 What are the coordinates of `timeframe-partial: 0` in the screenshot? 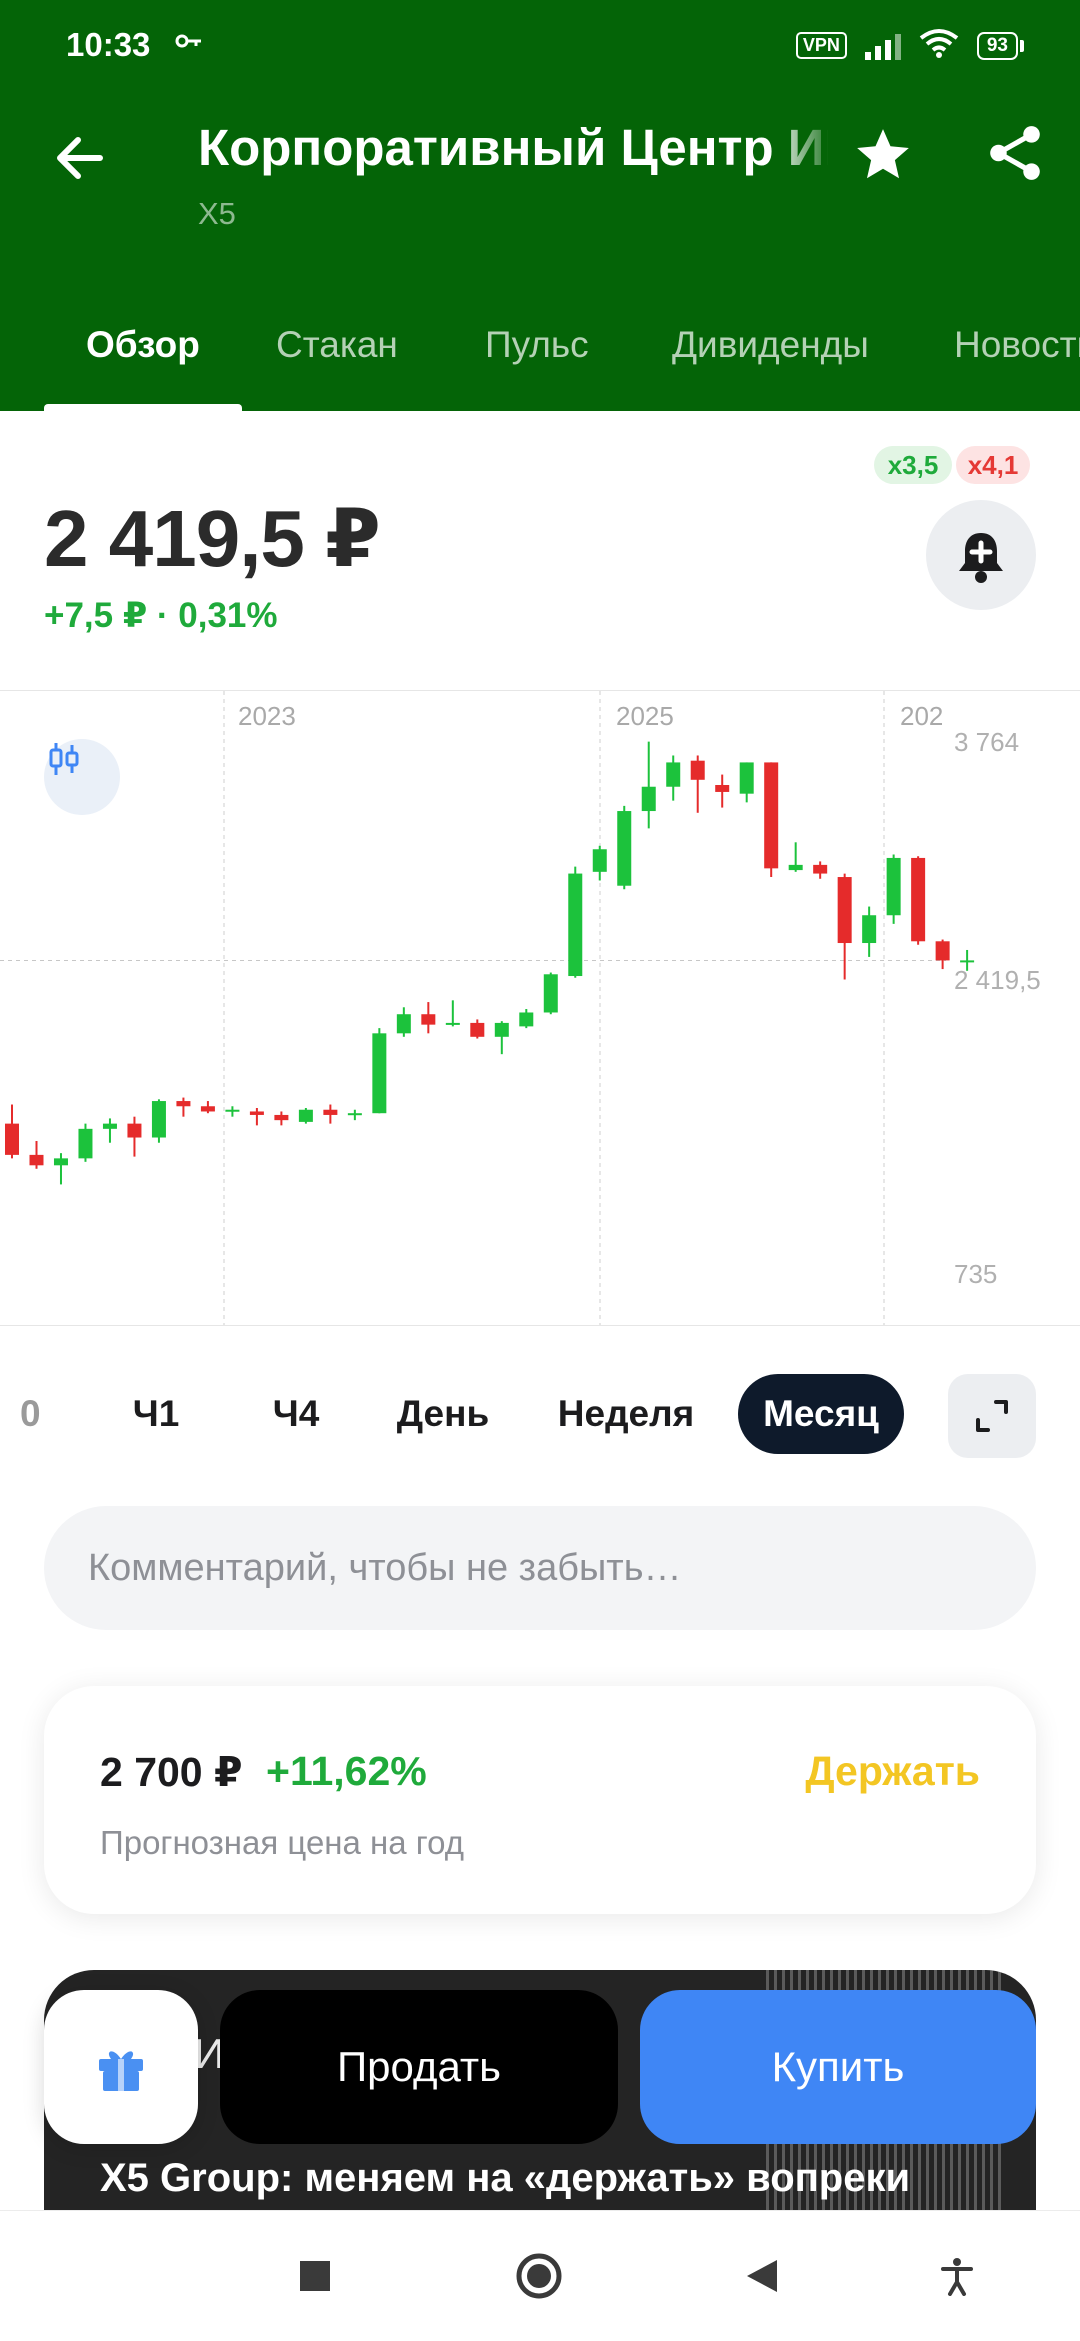 It's located at (38, 1414).